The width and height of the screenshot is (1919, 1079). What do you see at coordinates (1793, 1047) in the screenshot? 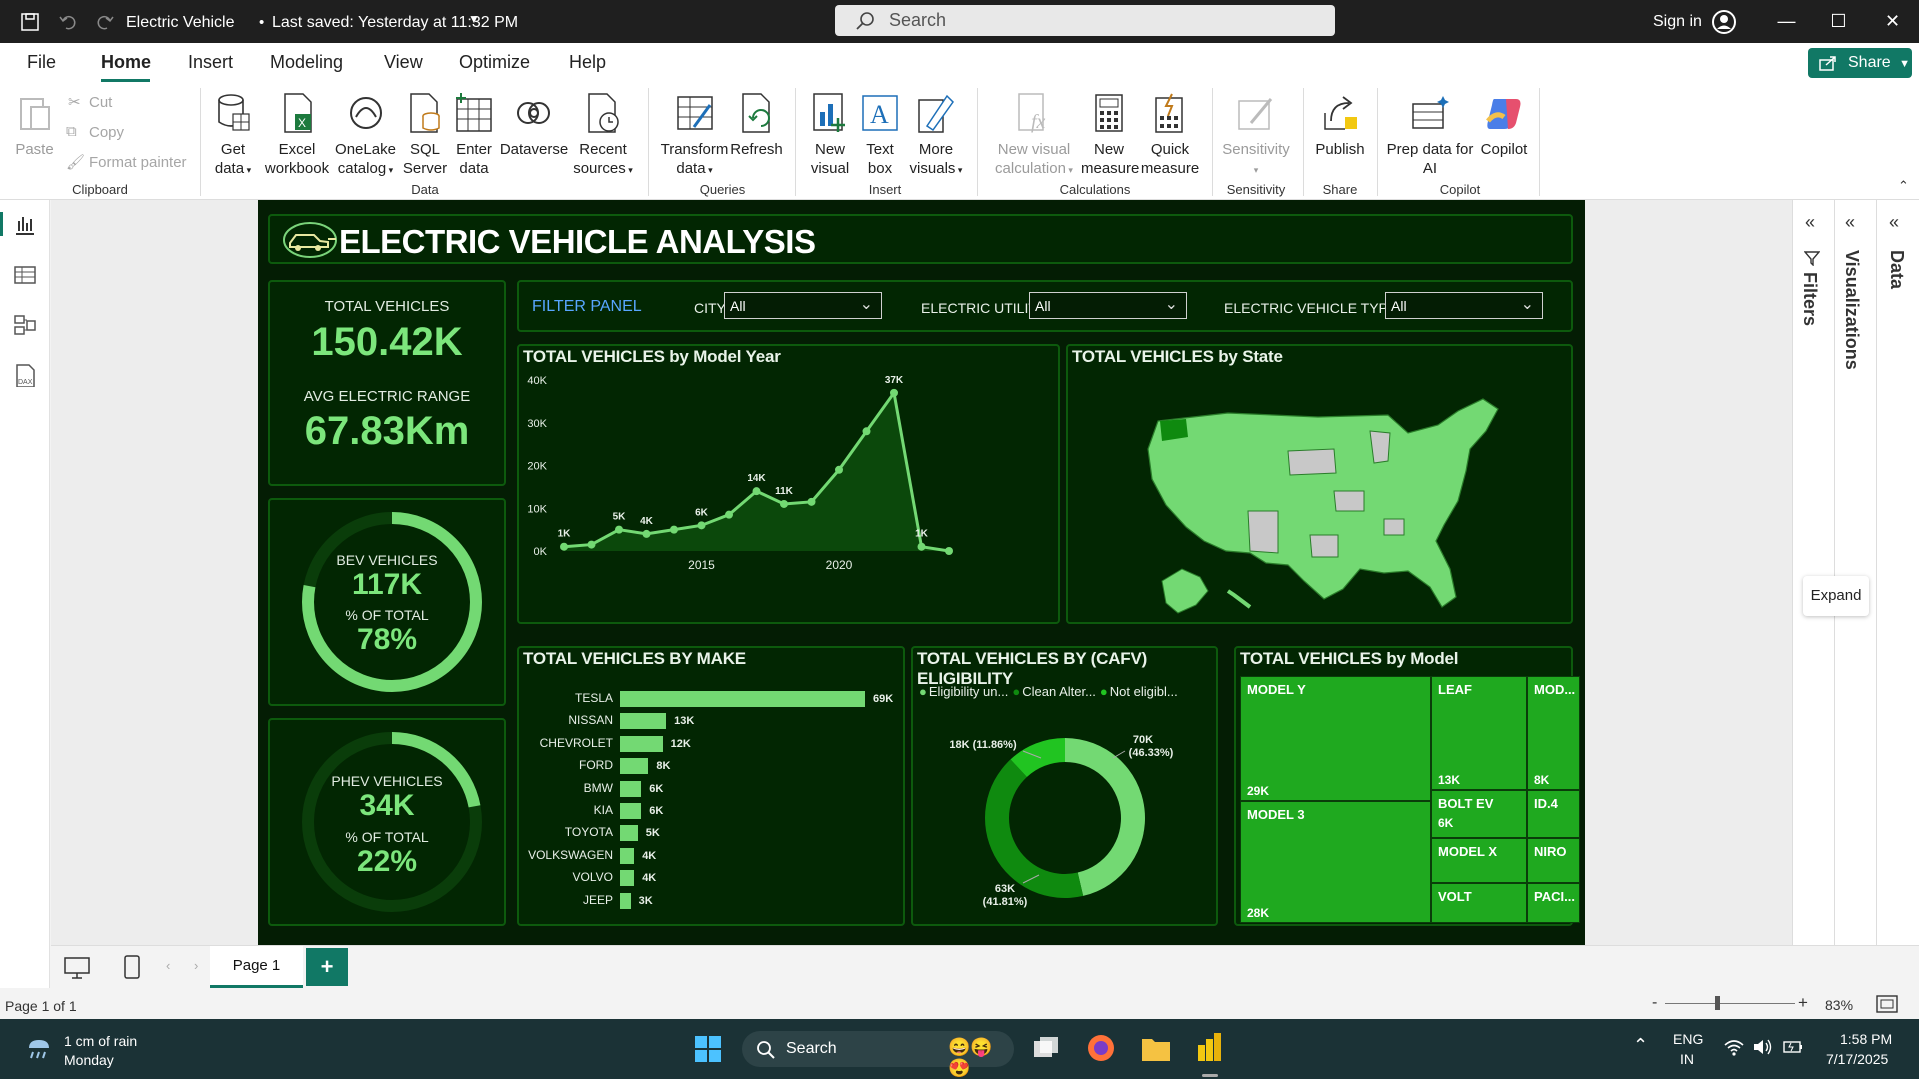
I see `battery-icon` at bounding box center [1793, 1047].